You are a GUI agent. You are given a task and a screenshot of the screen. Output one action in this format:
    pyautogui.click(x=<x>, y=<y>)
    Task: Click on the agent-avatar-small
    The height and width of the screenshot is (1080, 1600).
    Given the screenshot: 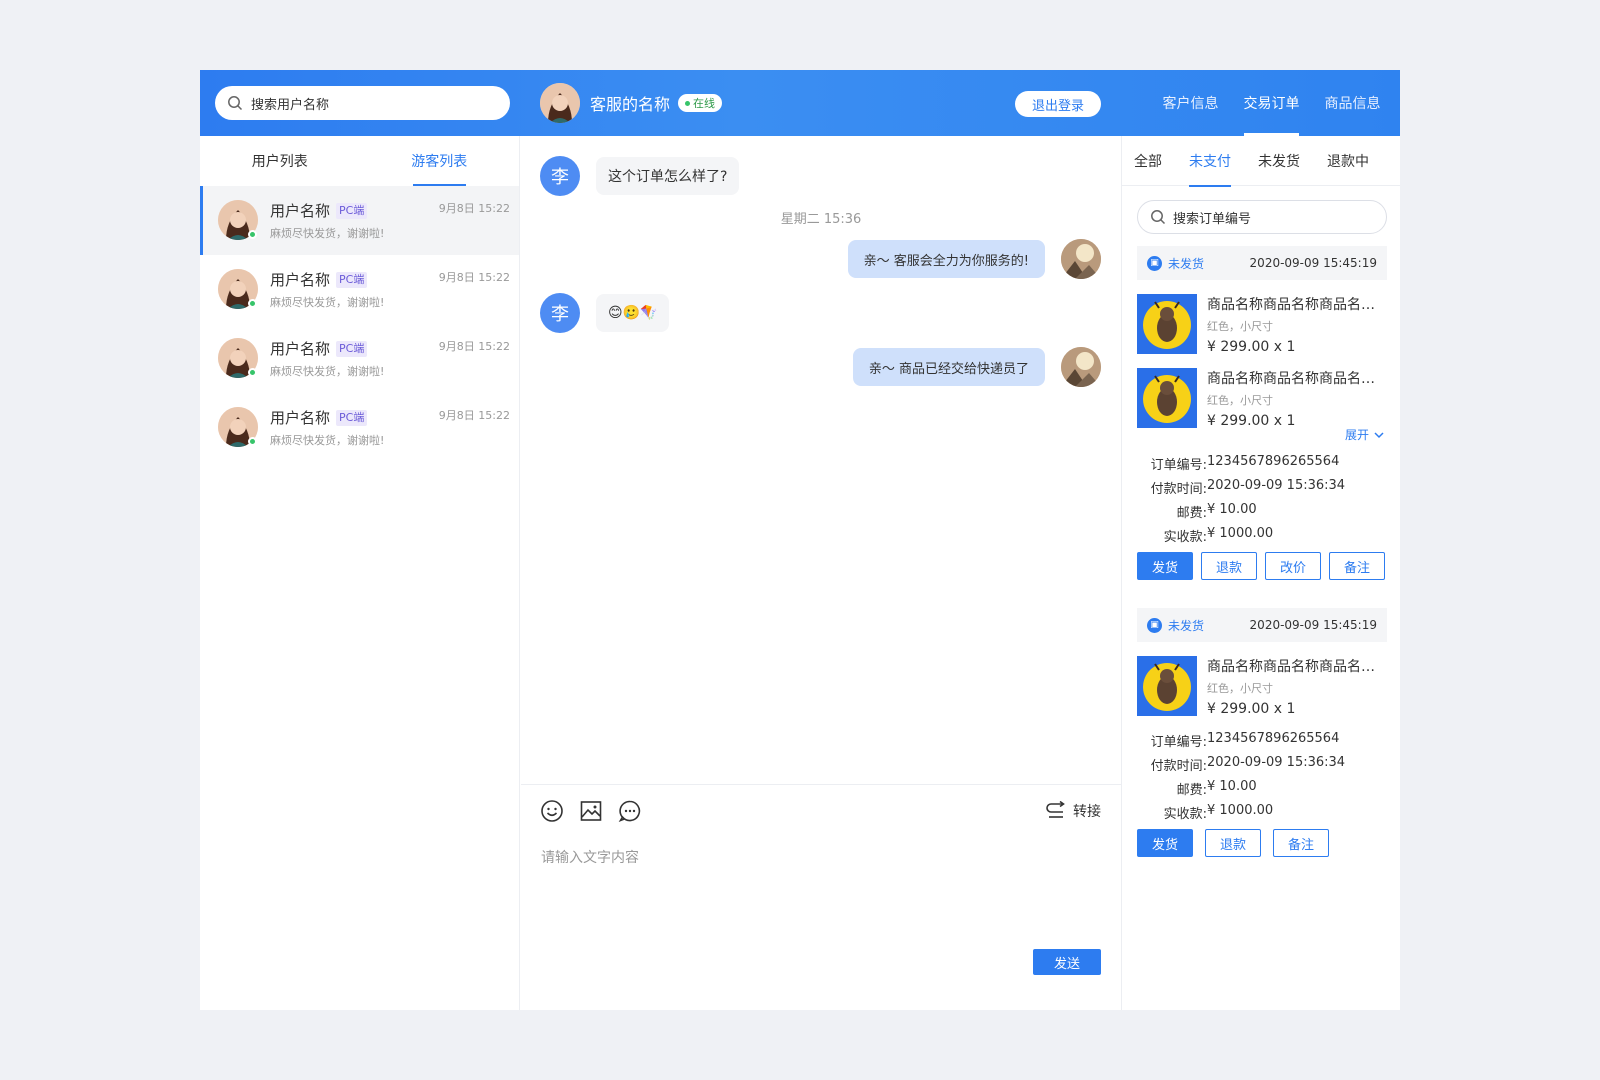 What is the action you would take?
    pyautogui.click(x=1081, y=367)
    